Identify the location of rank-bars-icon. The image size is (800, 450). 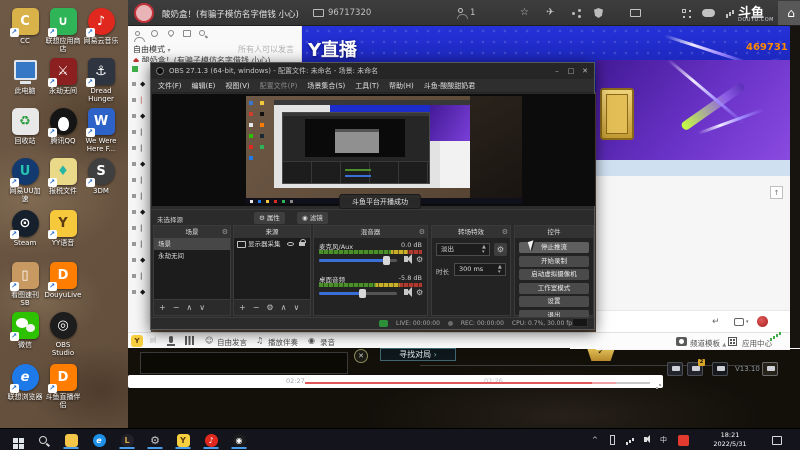
(727, 16).